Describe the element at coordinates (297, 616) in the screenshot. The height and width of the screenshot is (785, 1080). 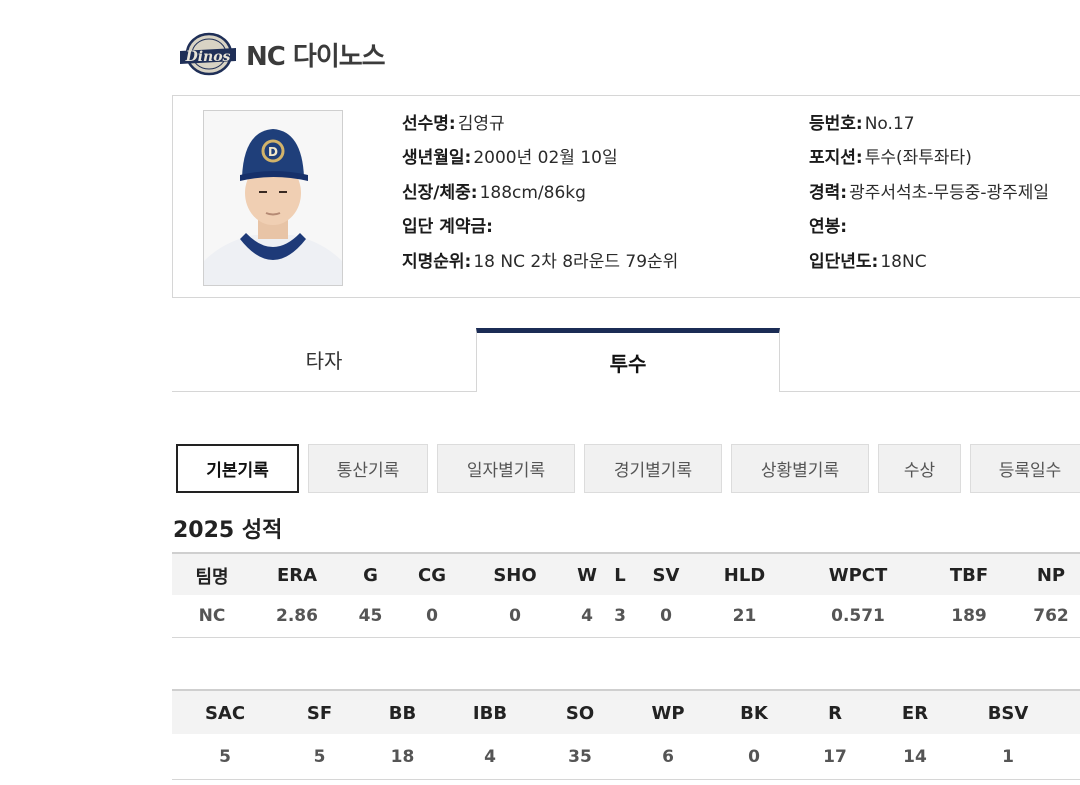
I see `table-cell: 2.86` at that location.